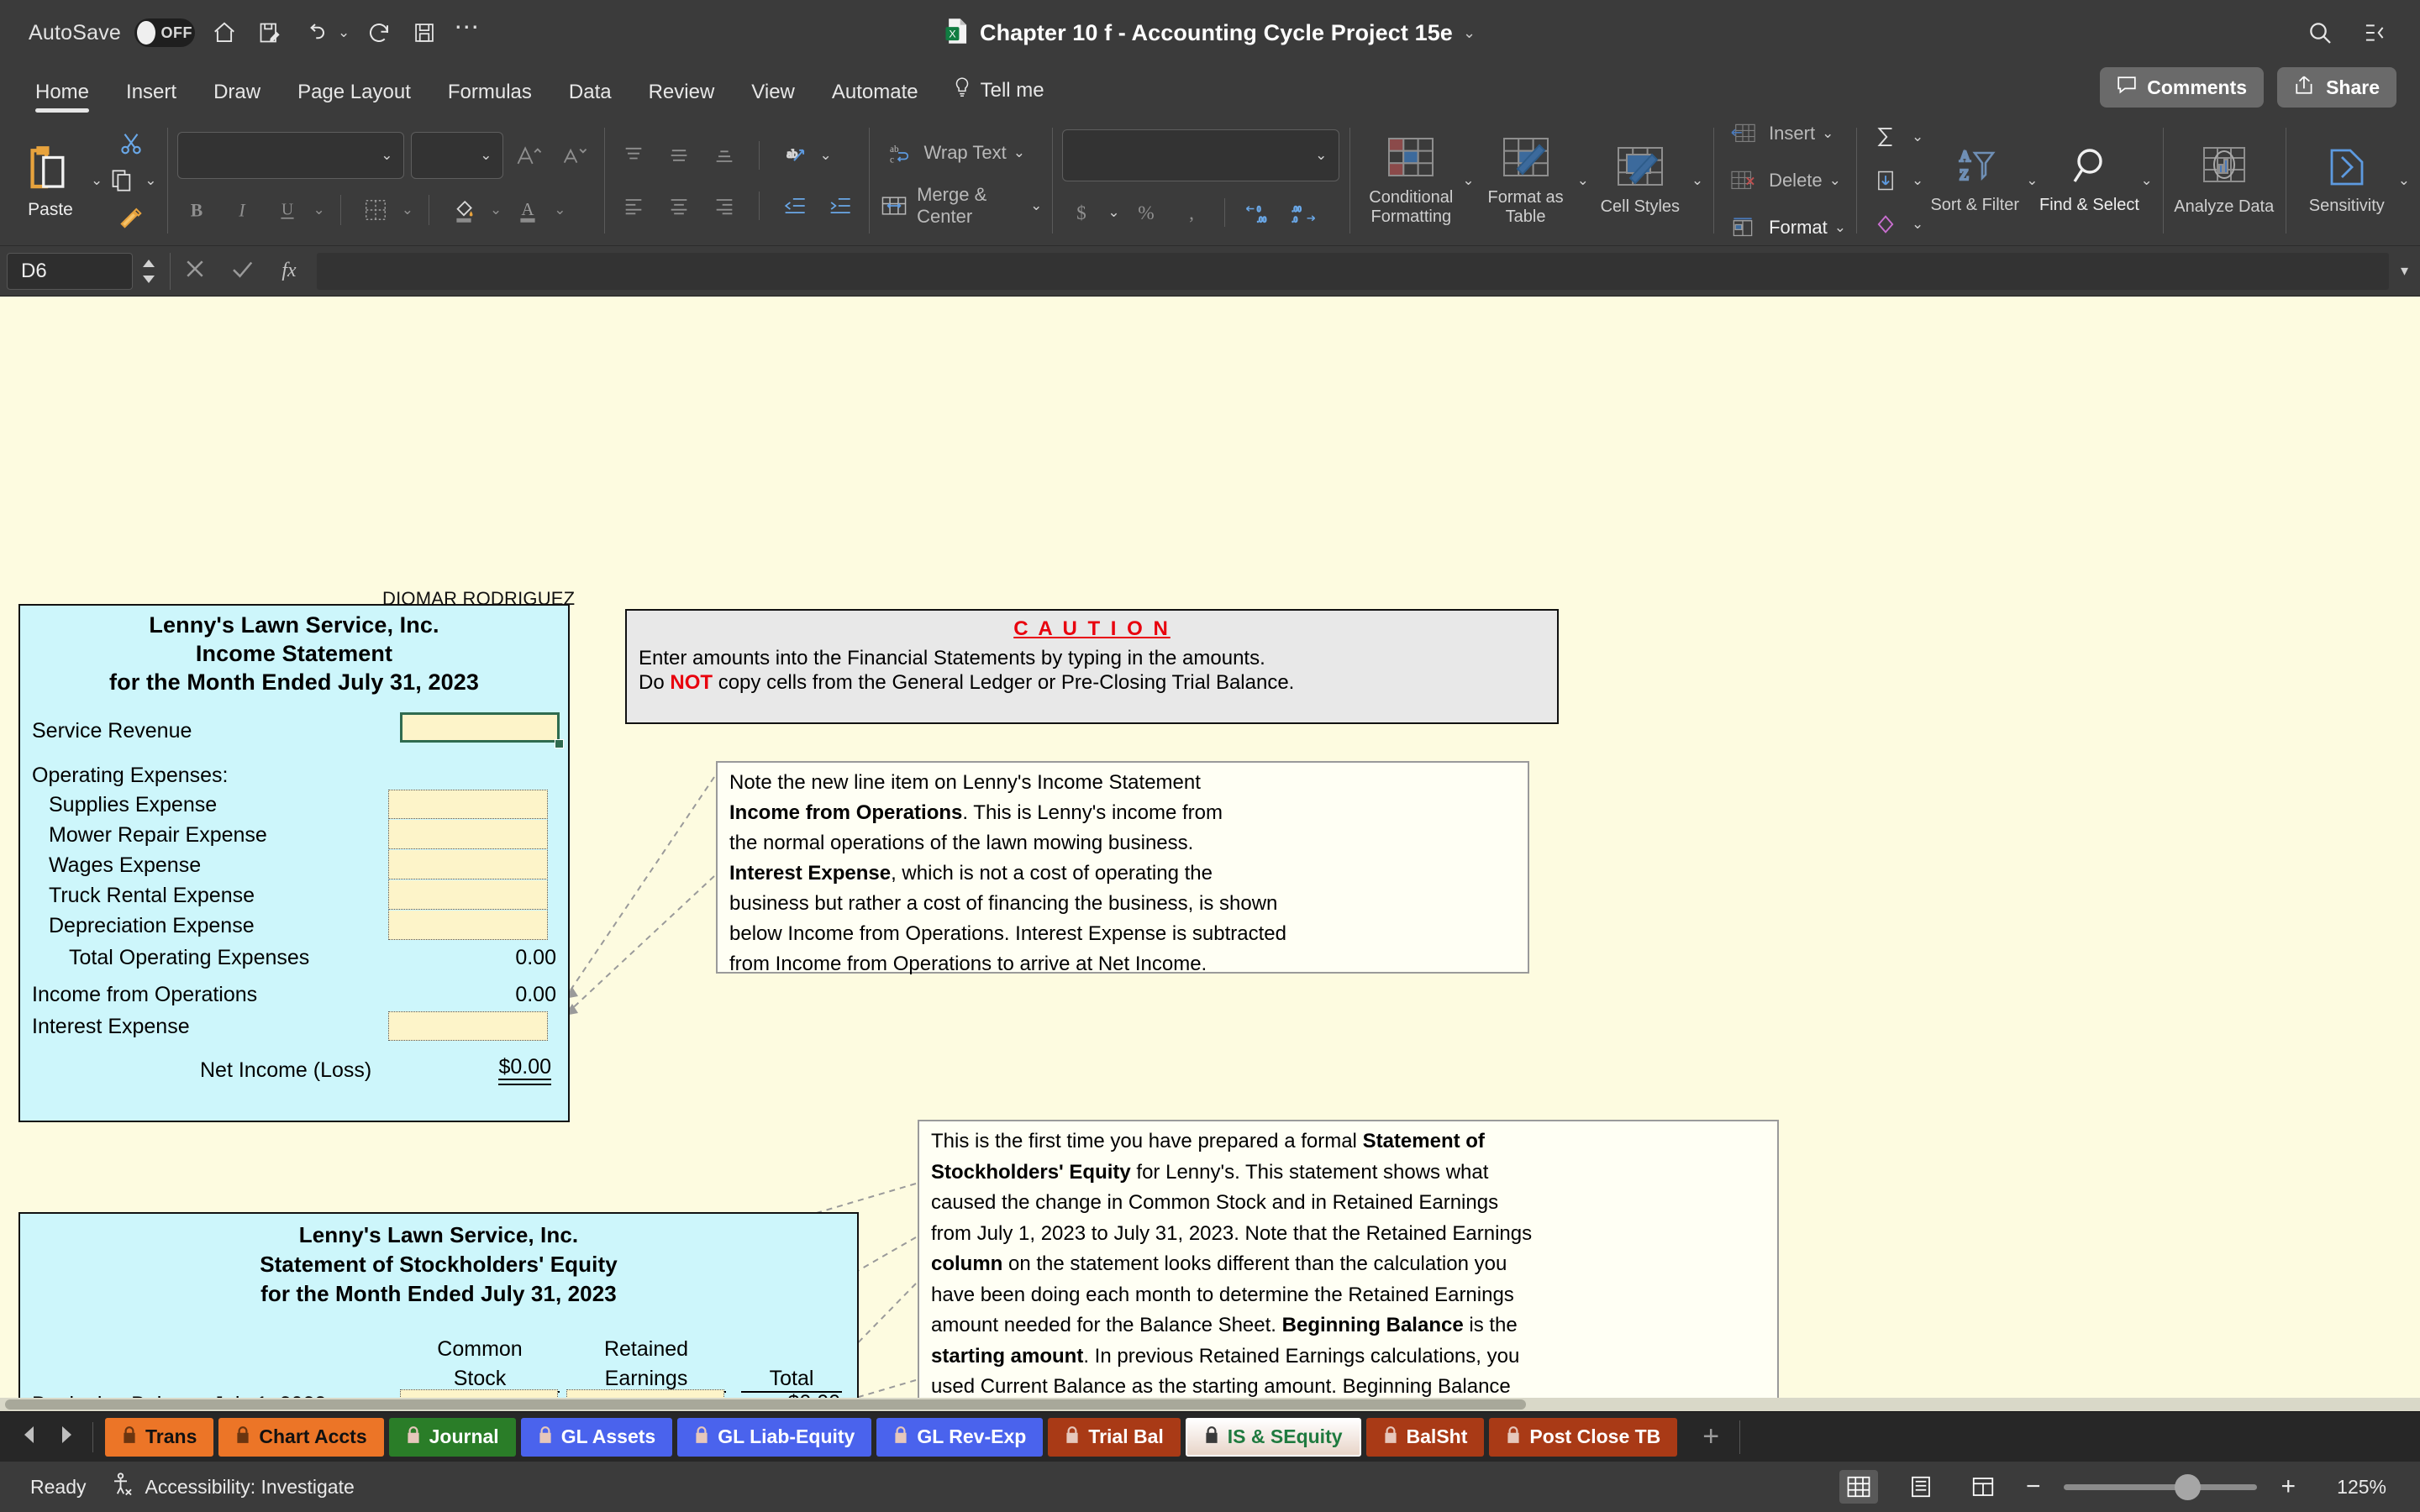 The image size is (2420, 1512). I want to click on redo-icon, so click(379, 33).